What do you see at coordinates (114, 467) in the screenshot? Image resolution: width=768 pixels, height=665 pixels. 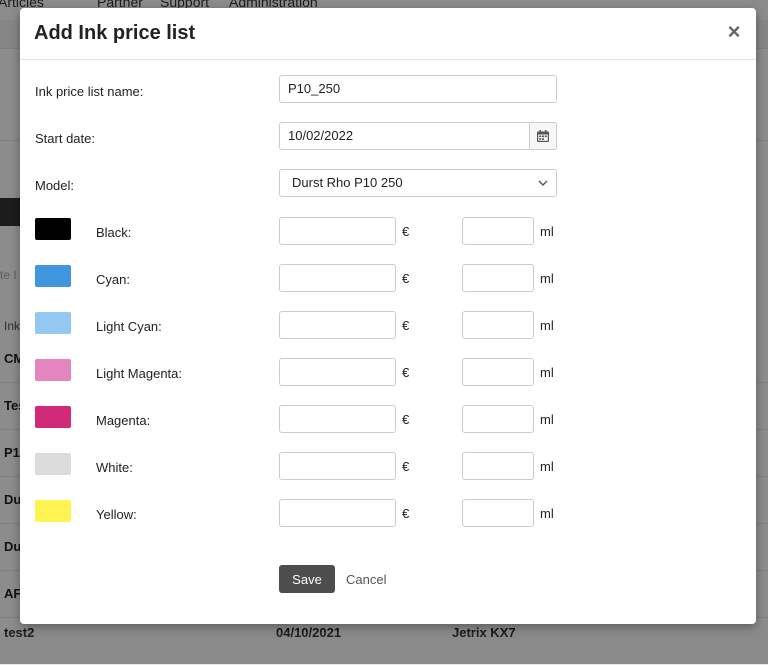 I see `white-label: White:` at bounding box center [114, 467].